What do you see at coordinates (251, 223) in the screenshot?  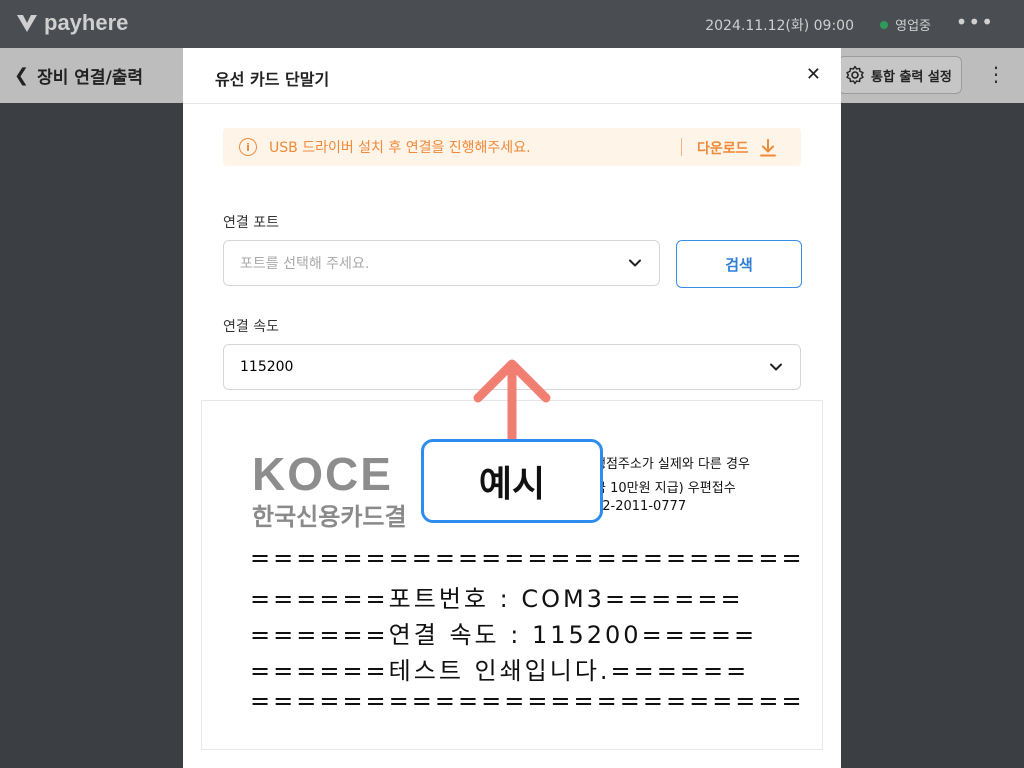 I see `port-label: 연결 포트` at bounding box center [251, 223].